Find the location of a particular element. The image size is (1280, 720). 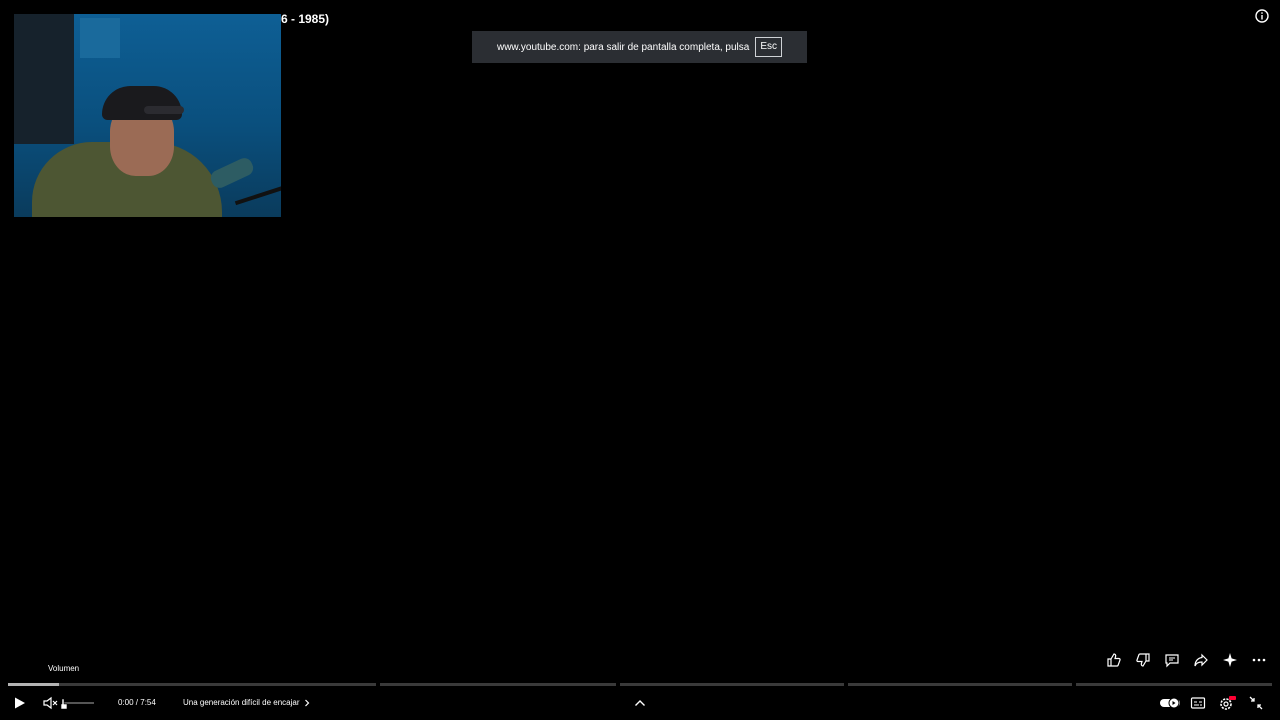

progress-bar is located at coordinates (640, 684).